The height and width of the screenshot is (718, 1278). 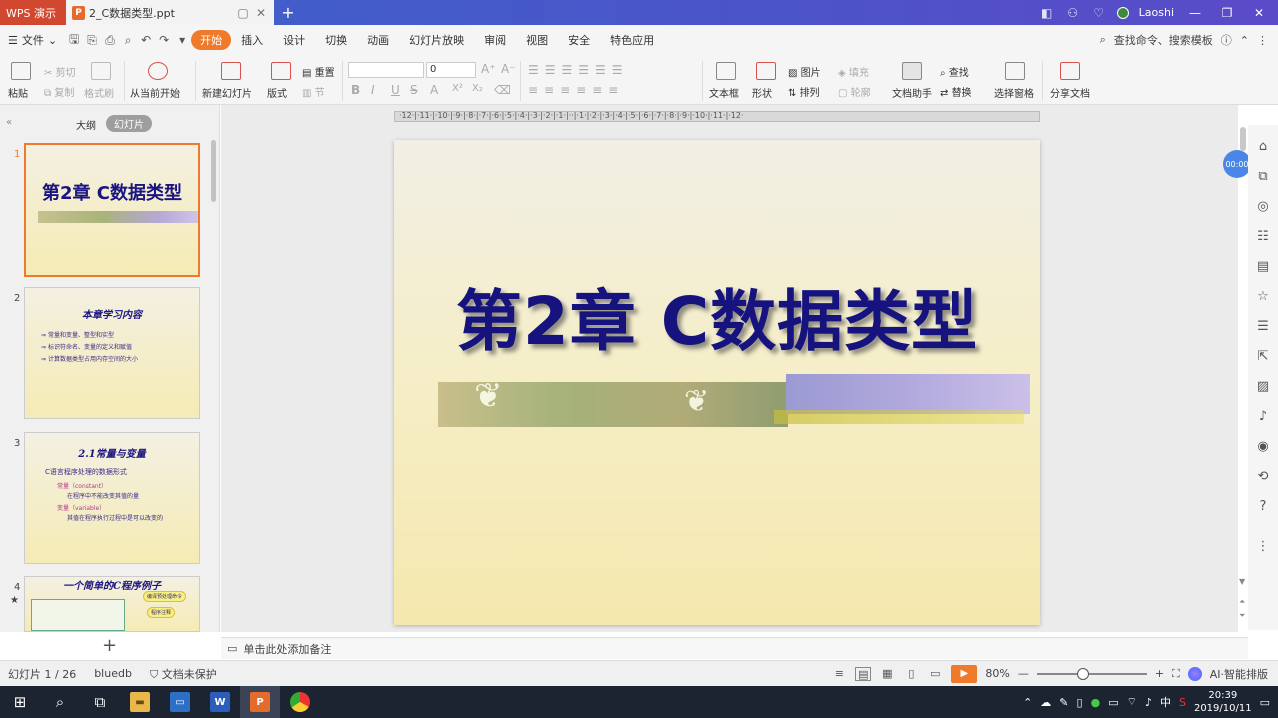 I want to click on help-icon: ⓘ, so click(x=1226, y=40).